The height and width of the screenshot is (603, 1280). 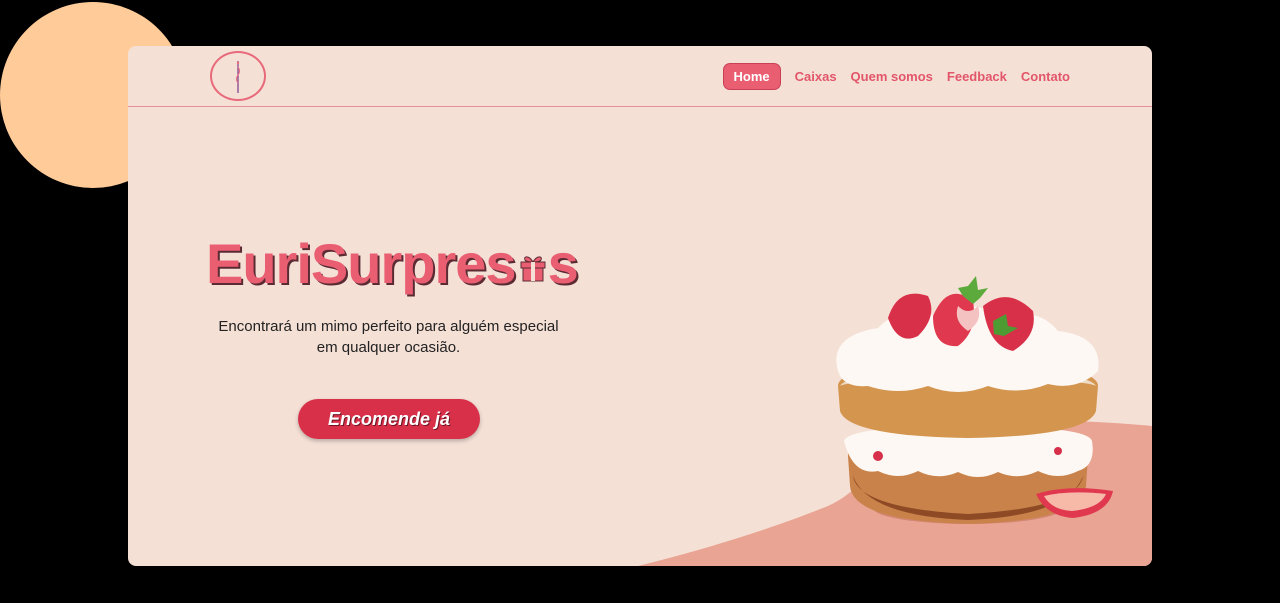 I want to click on nav-quem-somos: Quem somos, so click(x=892, y=76).